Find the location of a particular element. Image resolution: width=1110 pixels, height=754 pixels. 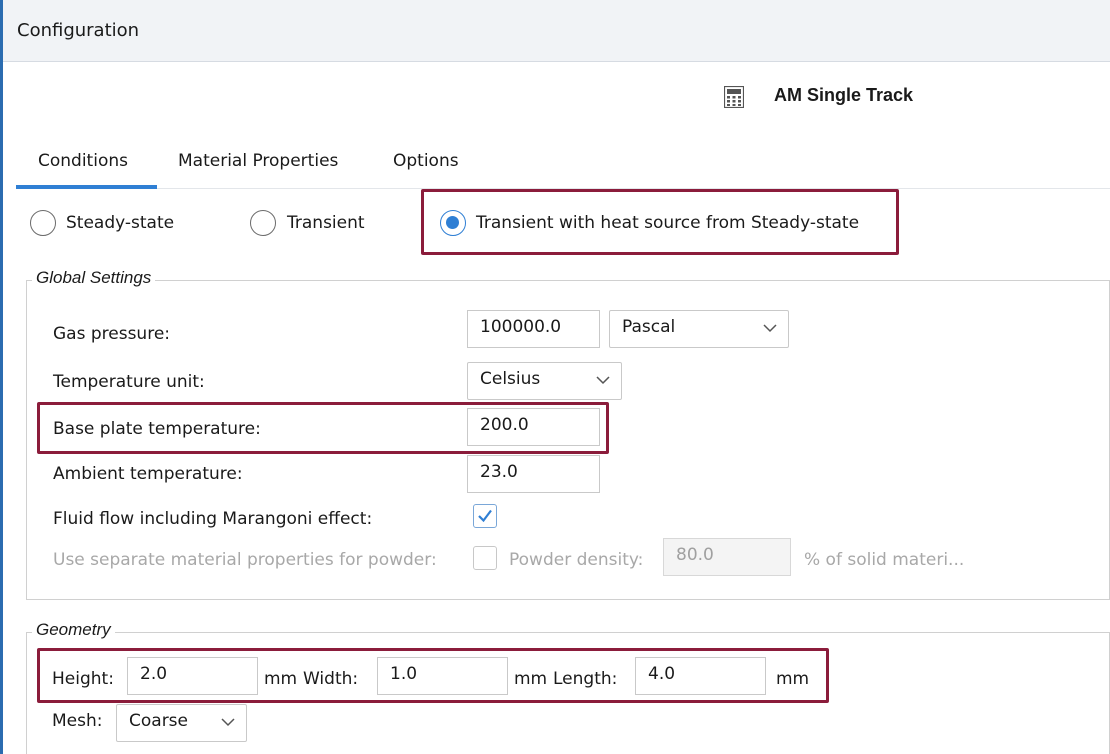

highlight-base-plate-temperature is located at coordinates (323, 428).